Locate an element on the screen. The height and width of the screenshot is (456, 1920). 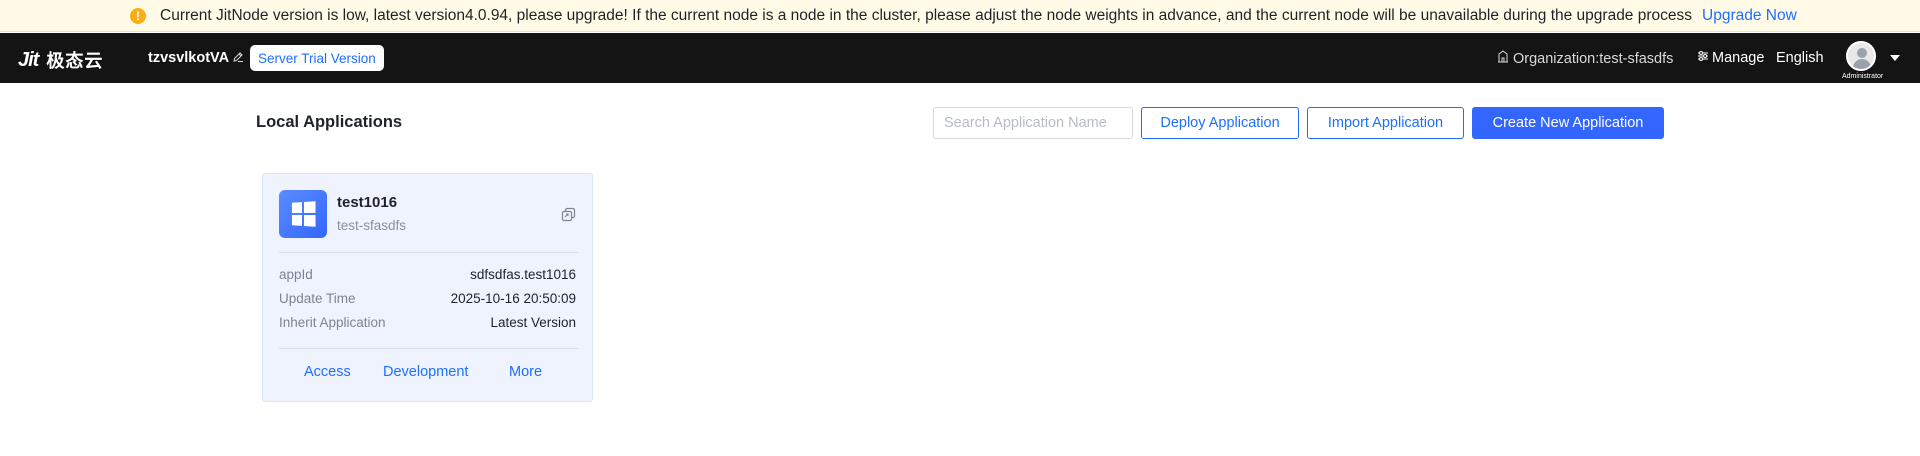
avatar-head-shape is located at coordinates (1862, 53).